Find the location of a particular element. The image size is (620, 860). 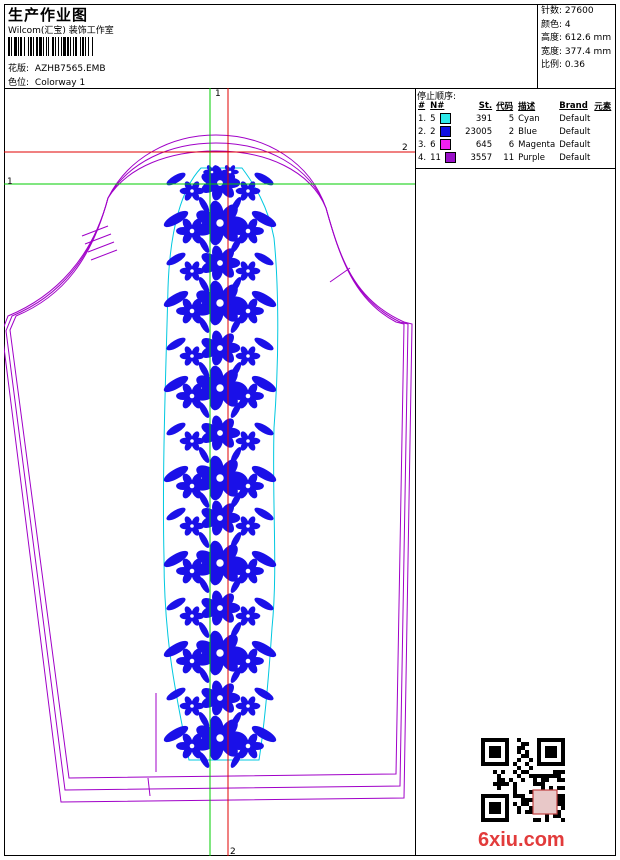

row-code: 11 is located at coordinates (509, 157).